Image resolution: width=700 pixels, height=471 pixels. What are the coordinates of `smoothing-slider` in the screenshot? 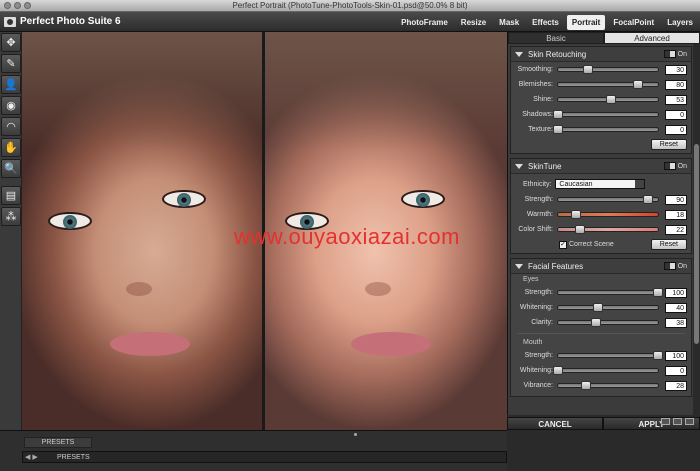 It's located at (608, 69).